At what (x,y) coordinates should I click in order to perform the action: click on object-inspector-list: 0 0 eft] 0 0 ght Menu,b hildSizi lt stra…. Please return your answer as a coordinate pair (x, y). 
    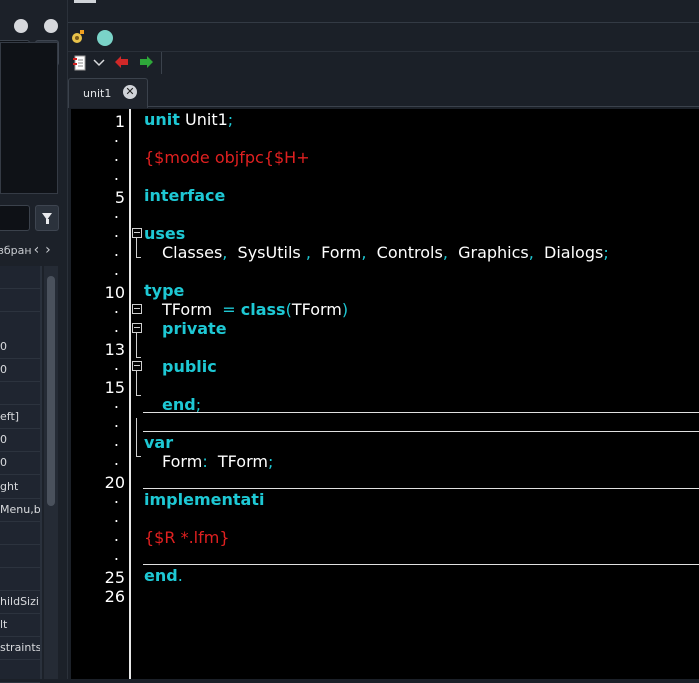
    Looking at the image, I should click on (20, 474).